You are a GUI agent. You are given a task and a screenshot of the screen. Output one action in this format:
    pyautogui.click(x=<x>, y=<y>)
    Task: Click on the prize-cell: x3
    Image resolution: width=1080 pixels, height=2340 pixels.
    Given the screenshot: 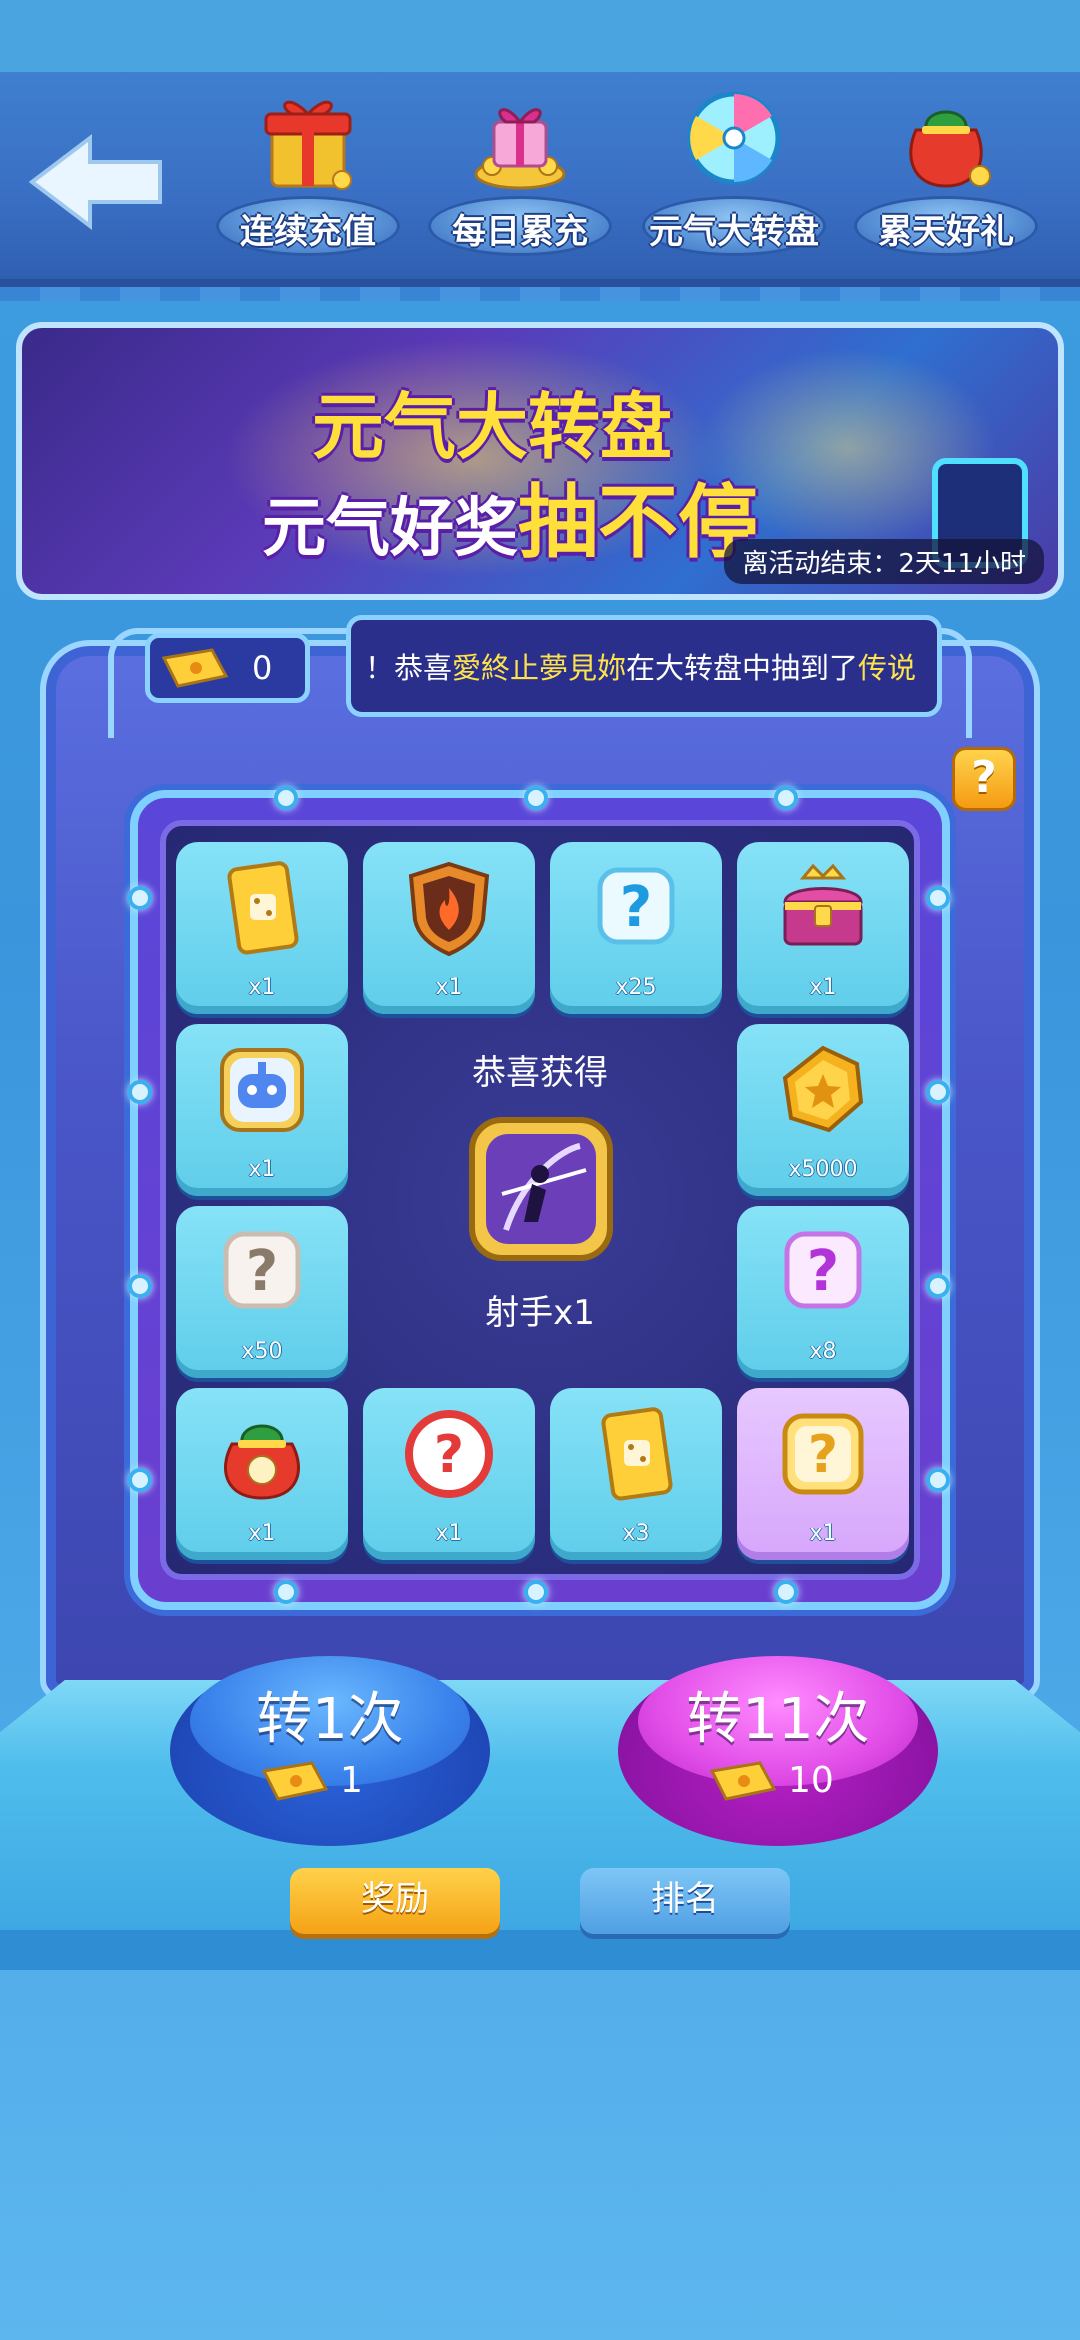 What is the action you would take?
    pyautogui.click(x=636, y=1474)
    